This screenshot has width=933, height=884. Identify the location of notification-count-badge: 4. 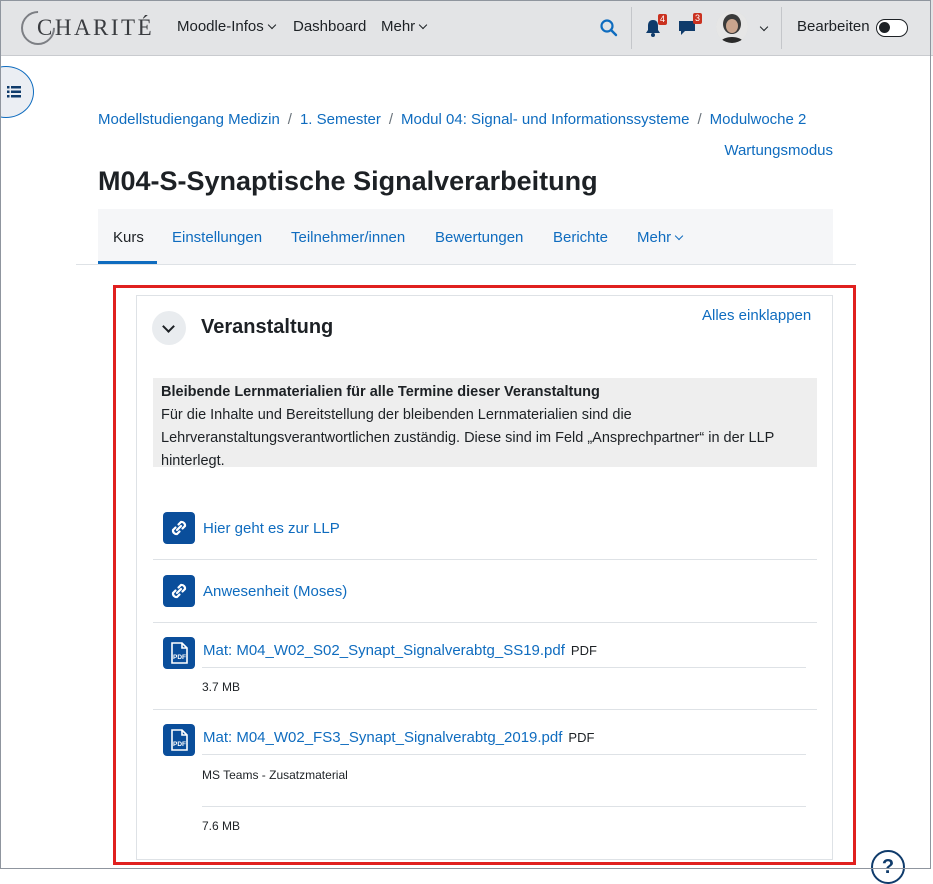
(663, 19).